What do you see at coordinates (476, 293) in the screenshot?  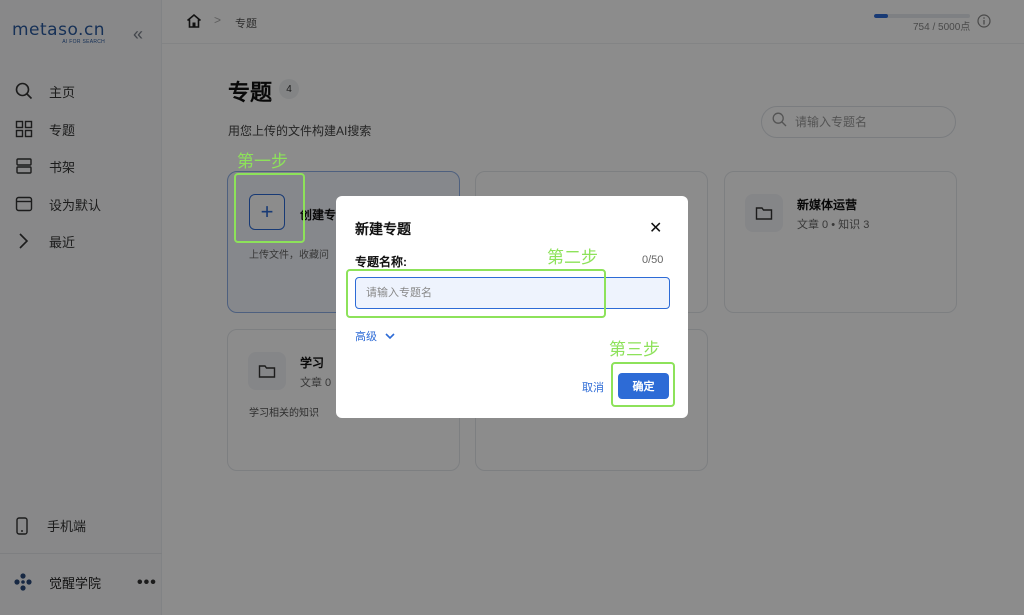 I see `annotation-box-step2` at bounding box center [476, 293].